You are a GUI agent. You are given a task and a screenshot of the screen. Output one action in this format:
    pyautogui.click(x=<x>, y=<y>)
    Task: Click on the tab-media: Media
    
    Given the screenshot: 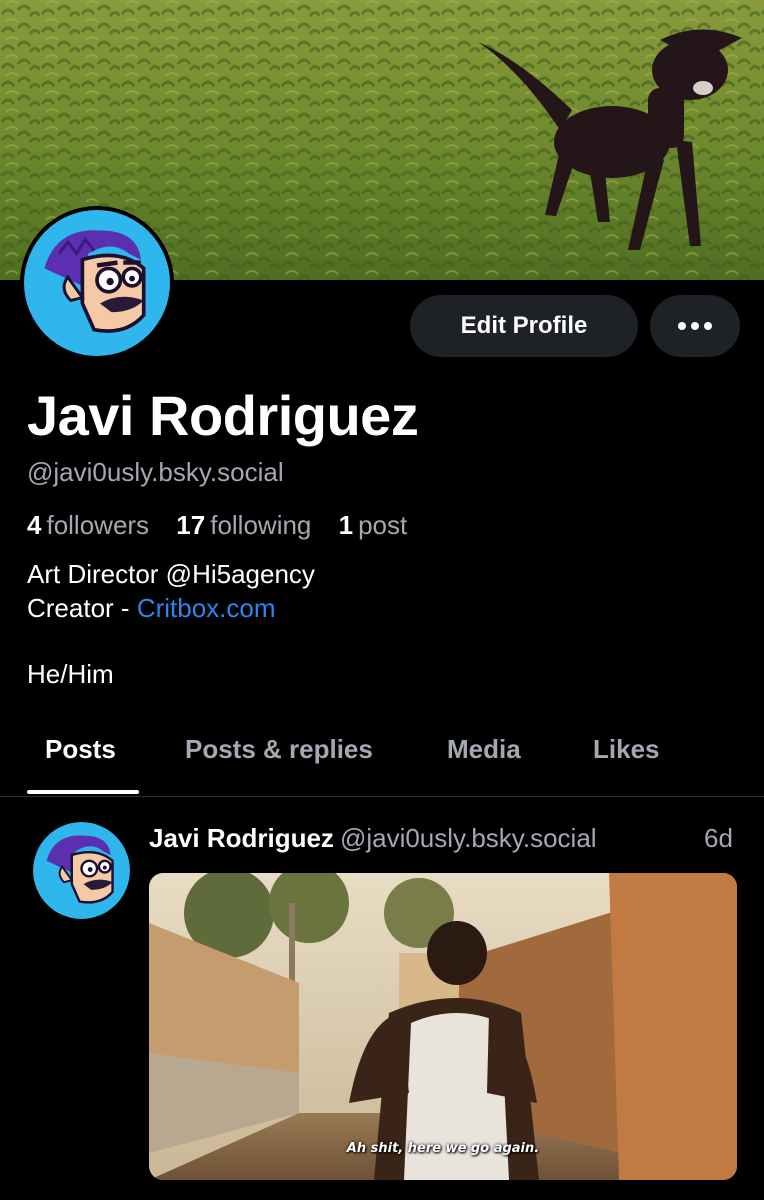 What is the action you would take?
    pyautogui.click(x=484, y=749)
    